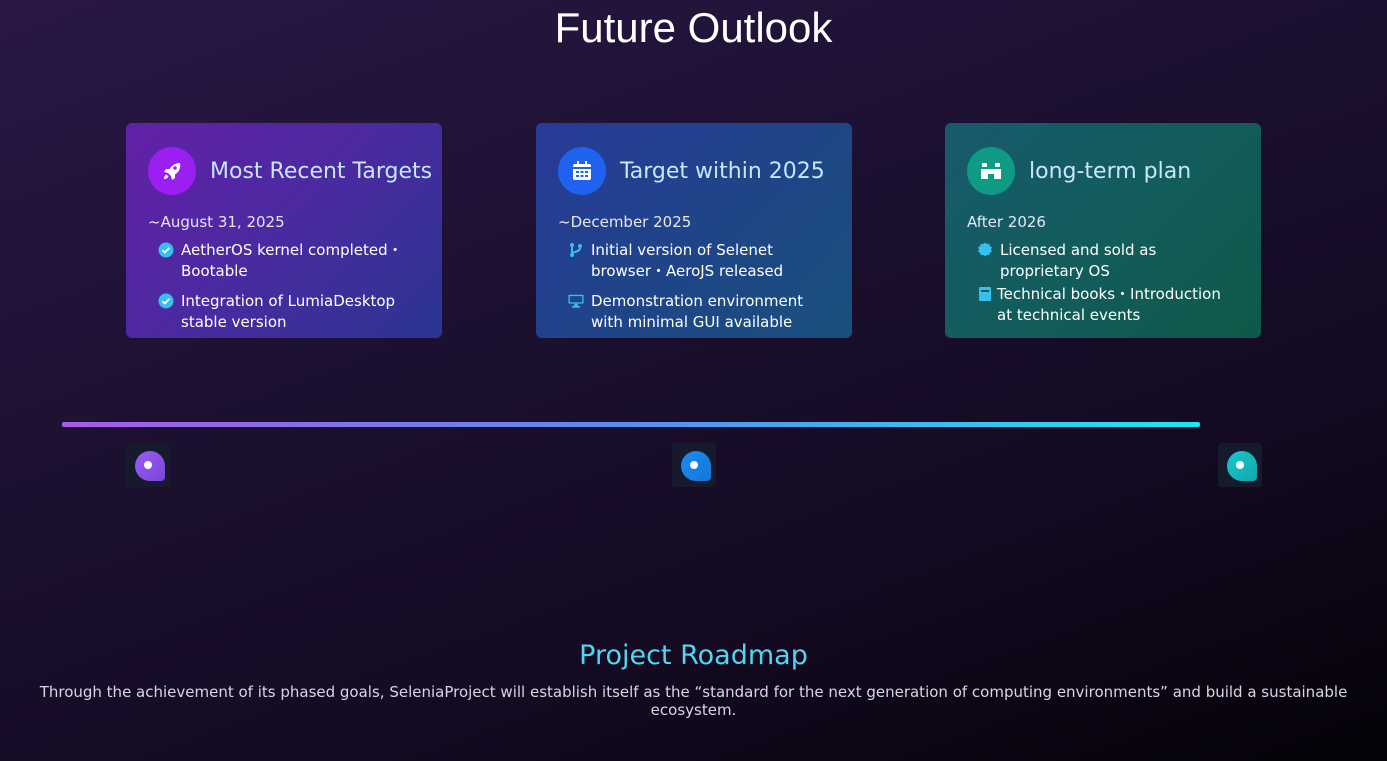 The image size is (1387, 761). What do you see at coordinates (985, 294) in the screenshot?
I see `book-icon` at bounding box center [985, 294].